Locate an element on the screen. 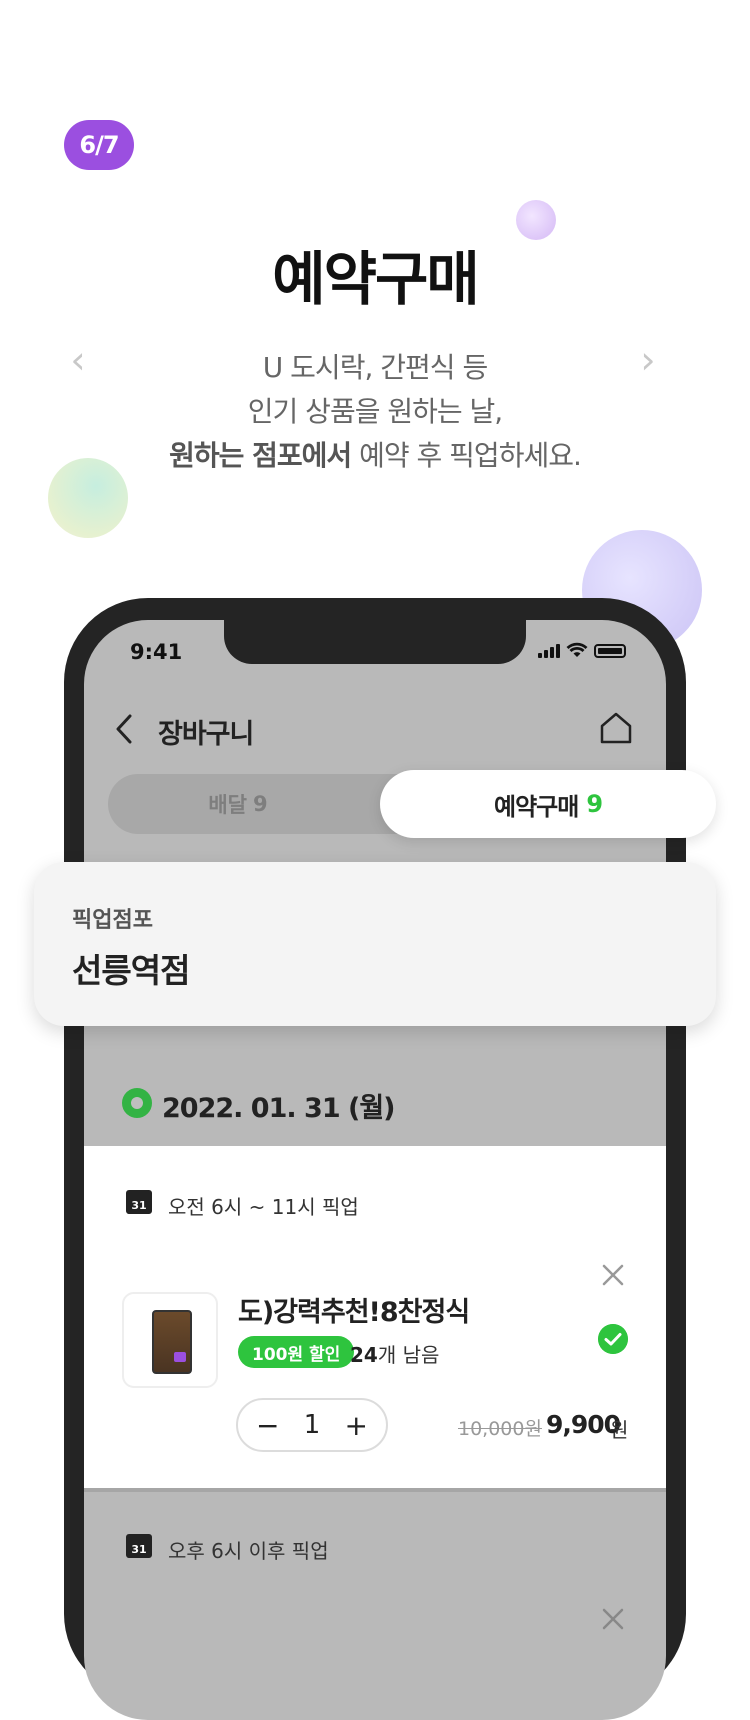 The height and width of the screenshot is (1720, 750). date-radio-icon is located at coordinates (137, 1103).